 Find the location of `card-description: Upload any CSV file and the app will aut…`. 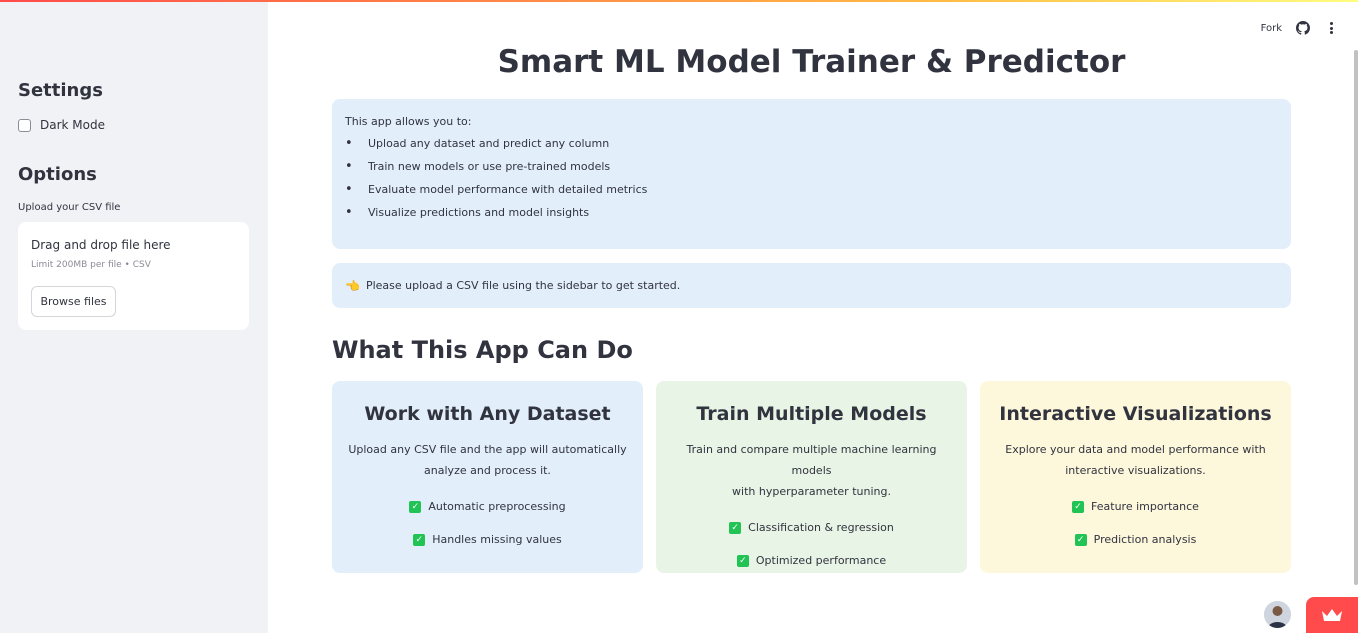

card-description: Upload any CSV file and the app will aut… is located at coordinates (487, 460).